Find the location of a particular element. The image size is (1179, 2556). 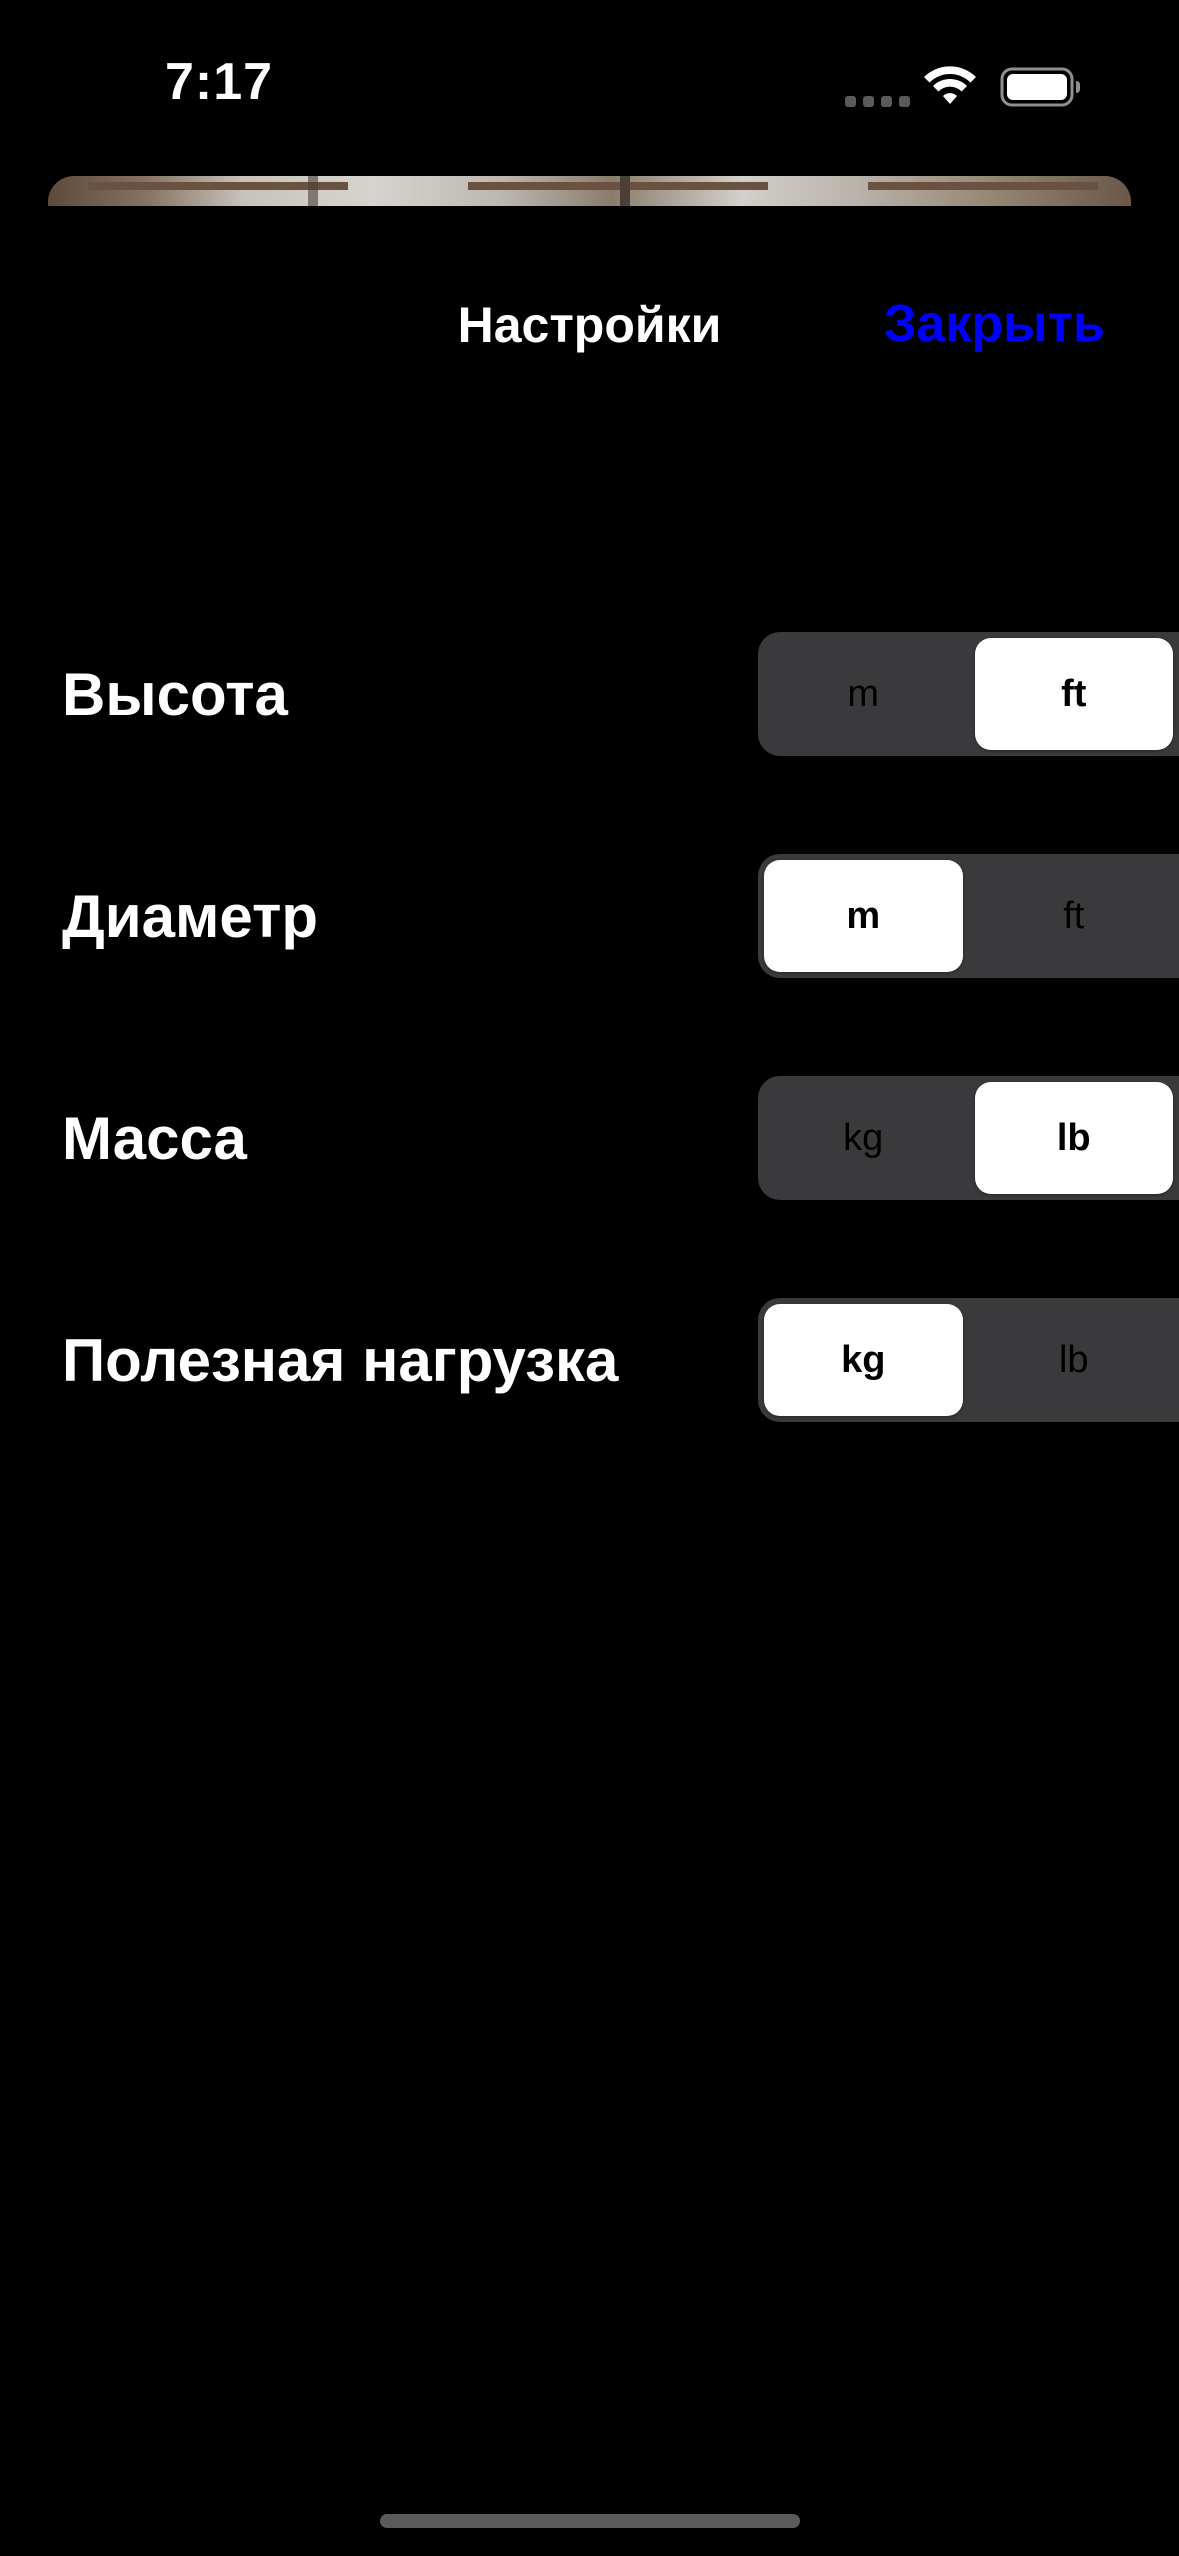

battery-icon is located at coordinates (1040, 87).